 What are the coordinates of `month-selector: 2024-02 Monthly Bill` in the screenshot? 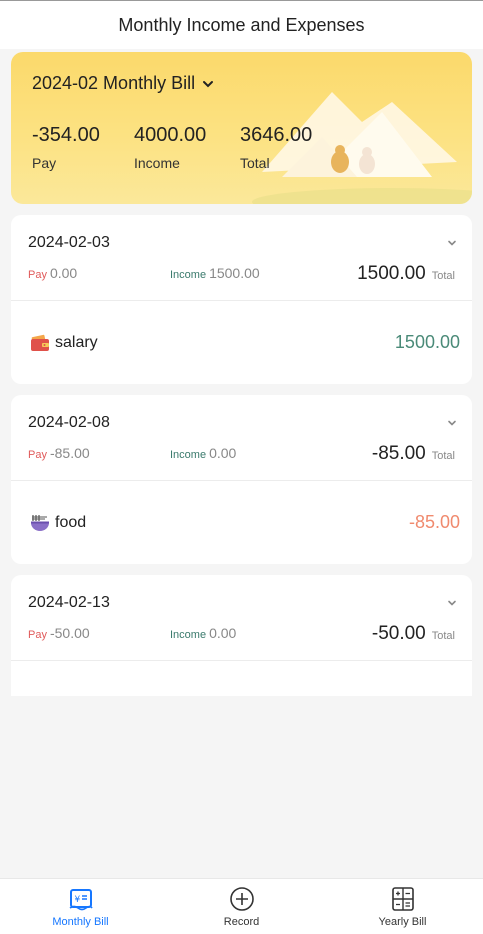 It's located at (123, 83).